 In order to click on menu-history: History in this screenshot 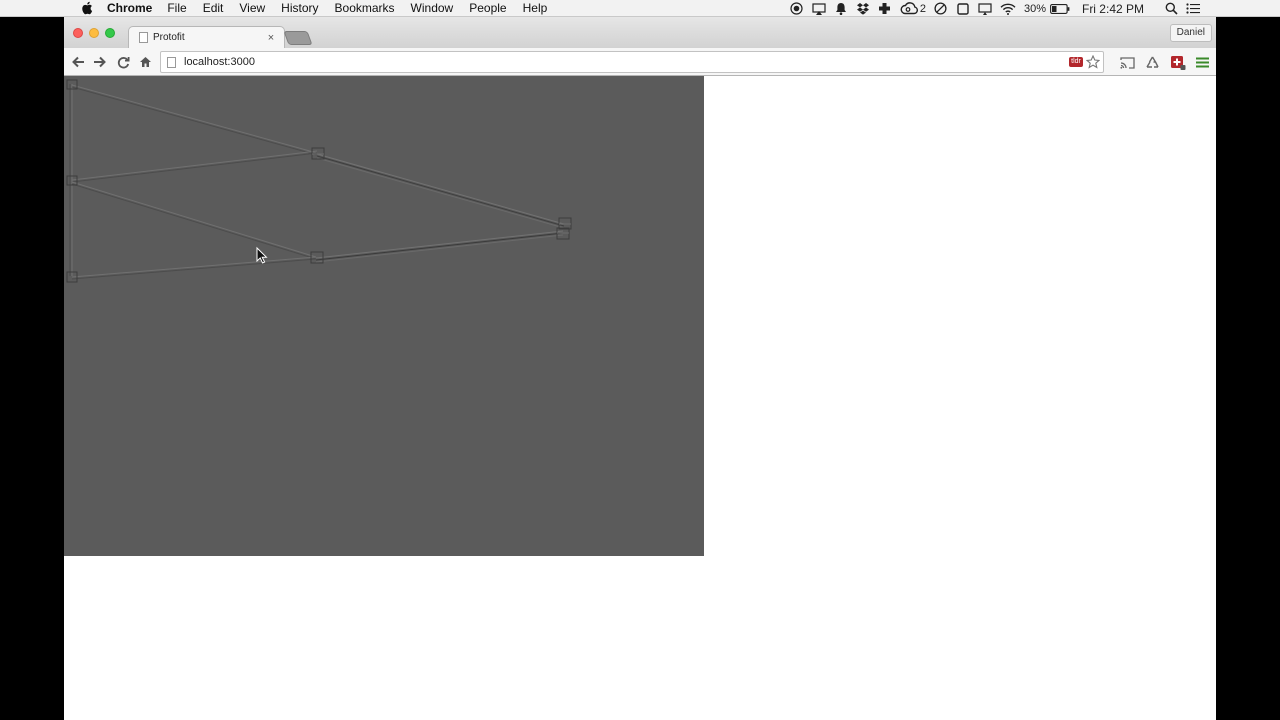, I will do `click(299, 8)`.